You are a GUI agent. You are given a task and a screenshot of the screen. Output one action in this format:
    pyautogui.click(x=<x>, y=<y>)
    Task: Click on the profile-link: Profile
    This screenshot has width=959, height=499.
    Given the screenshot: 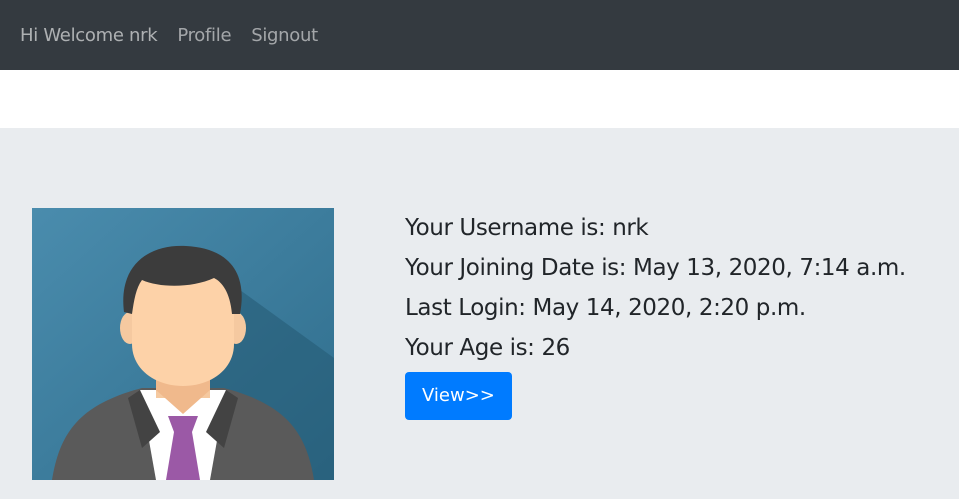 What is the action you would take?
    pyautogui.click(x=204, y=35)
    